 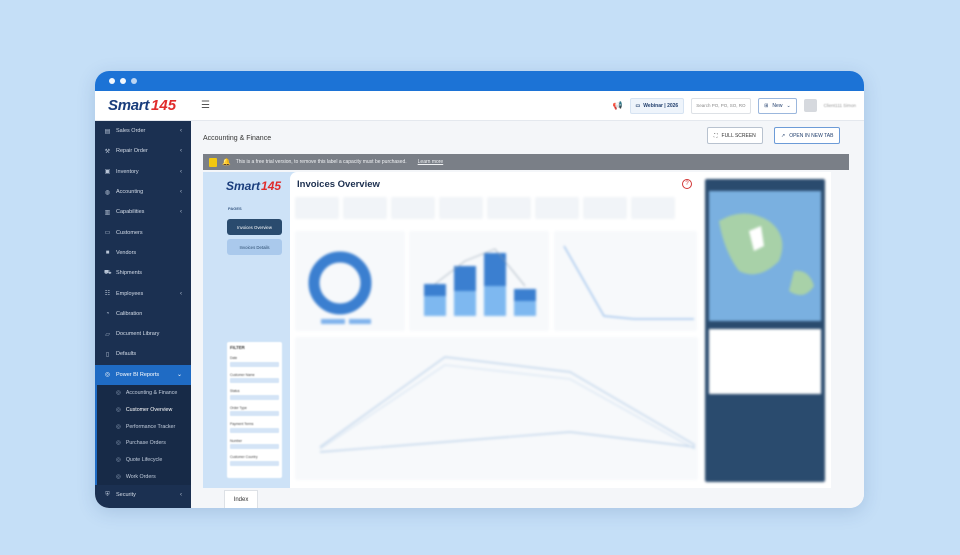 What do you see at coordinates (254, 430) in the screenshot?
I see `filter-input-payment-terms` at bounding box center [254, 430].